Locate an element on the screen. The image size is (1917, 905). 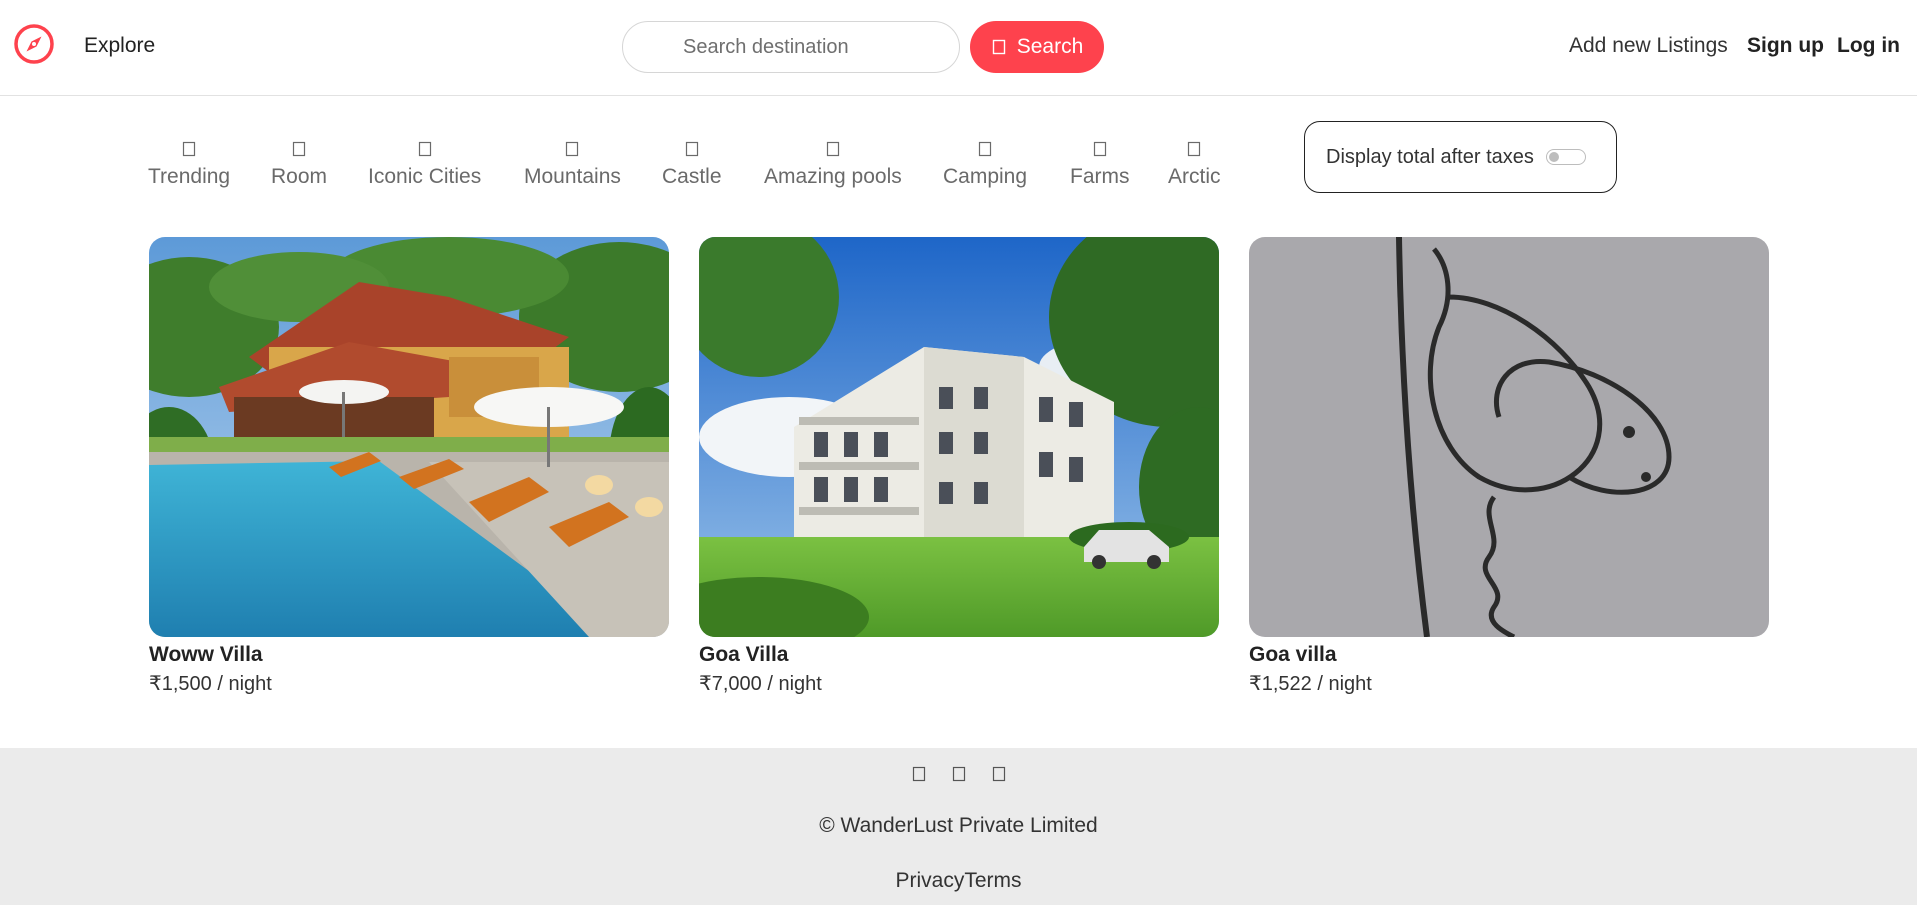
signup-link: Sign up is located at coordinates (1785, 46).